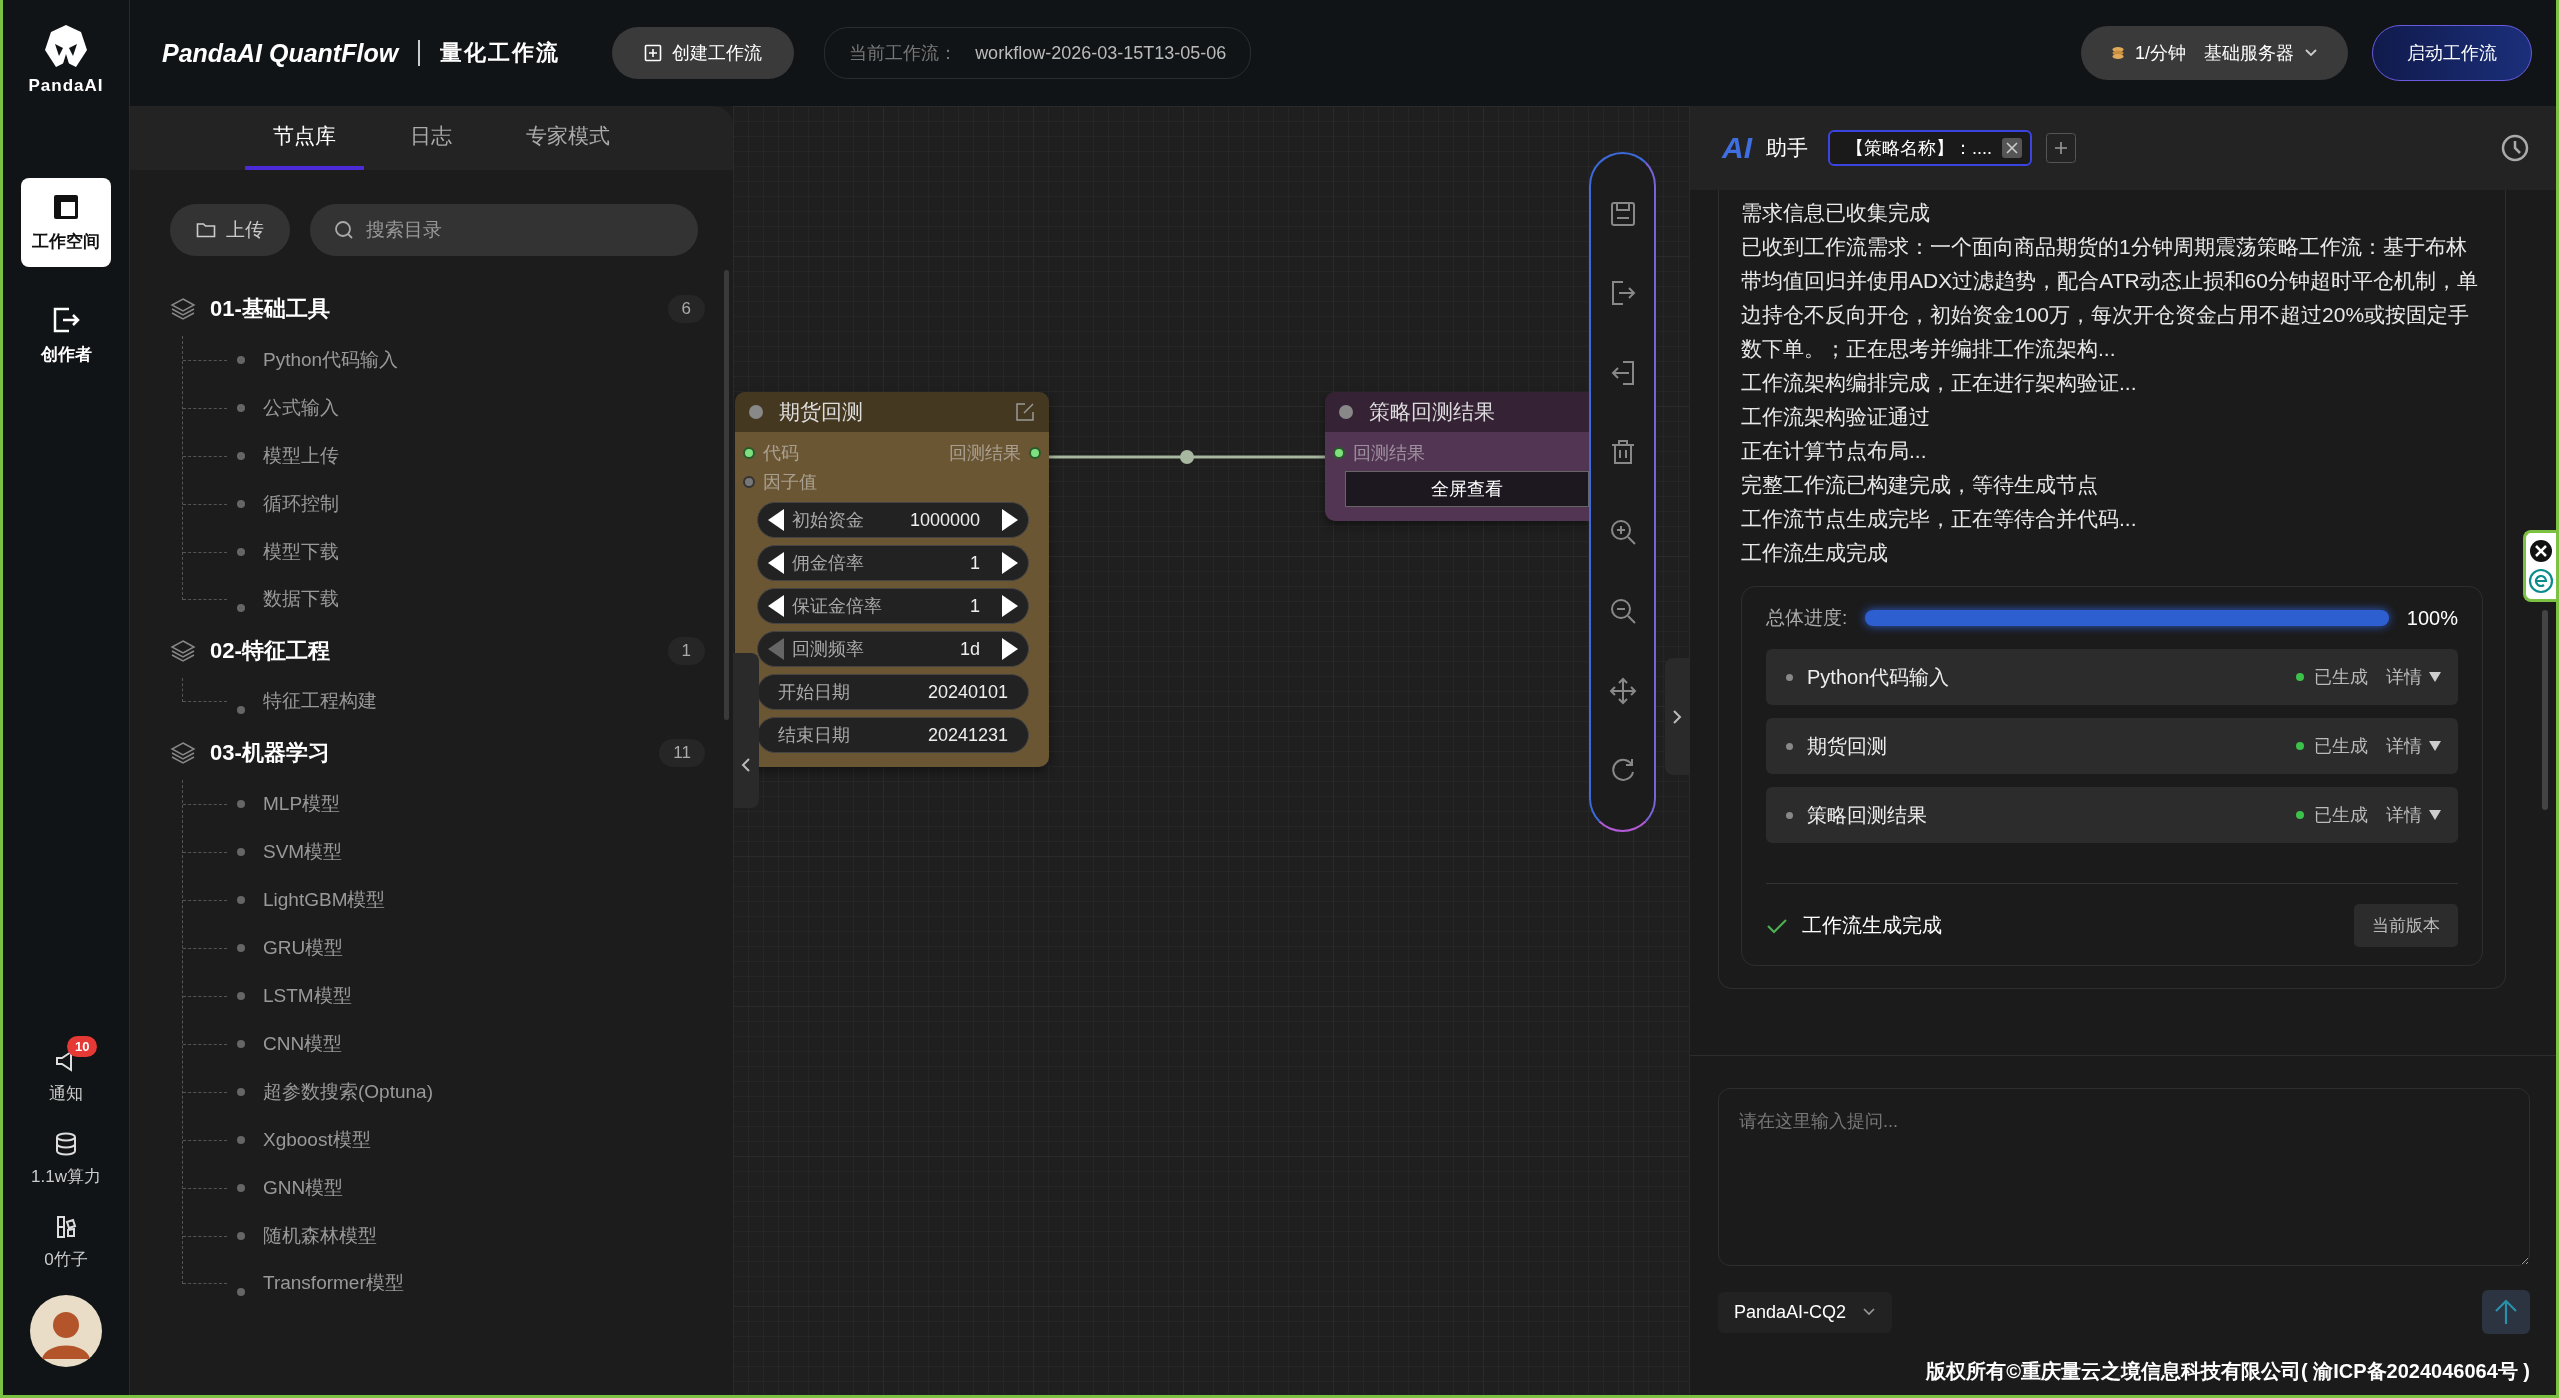  I want to click on step-row: 策略回测结果 已生成 详情, so click(2112, 815).